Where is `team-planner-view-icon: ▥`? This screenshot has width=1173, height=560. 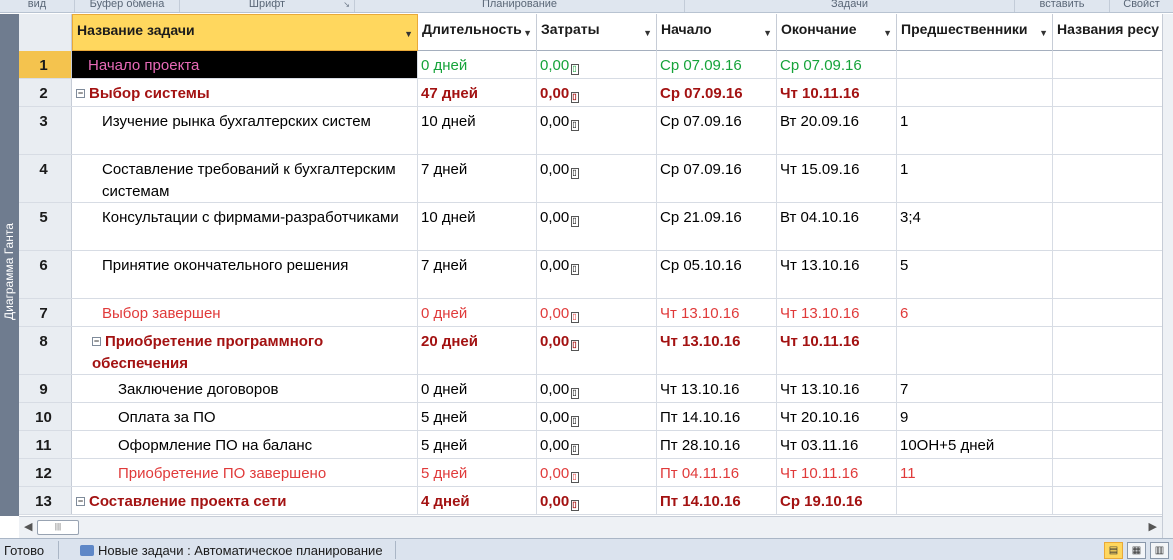 team-planner-view-icon: ▥ is located at coordinates (1159, 550).